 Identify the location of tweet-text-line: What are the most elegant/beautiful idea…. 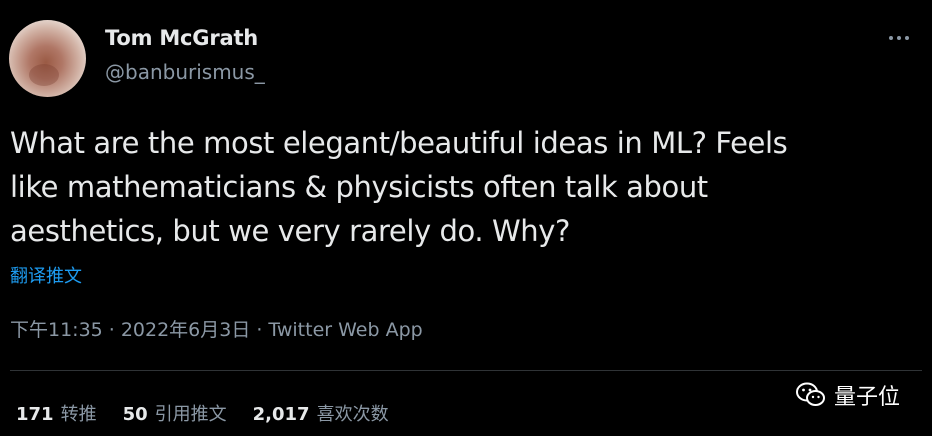
(399, 143).